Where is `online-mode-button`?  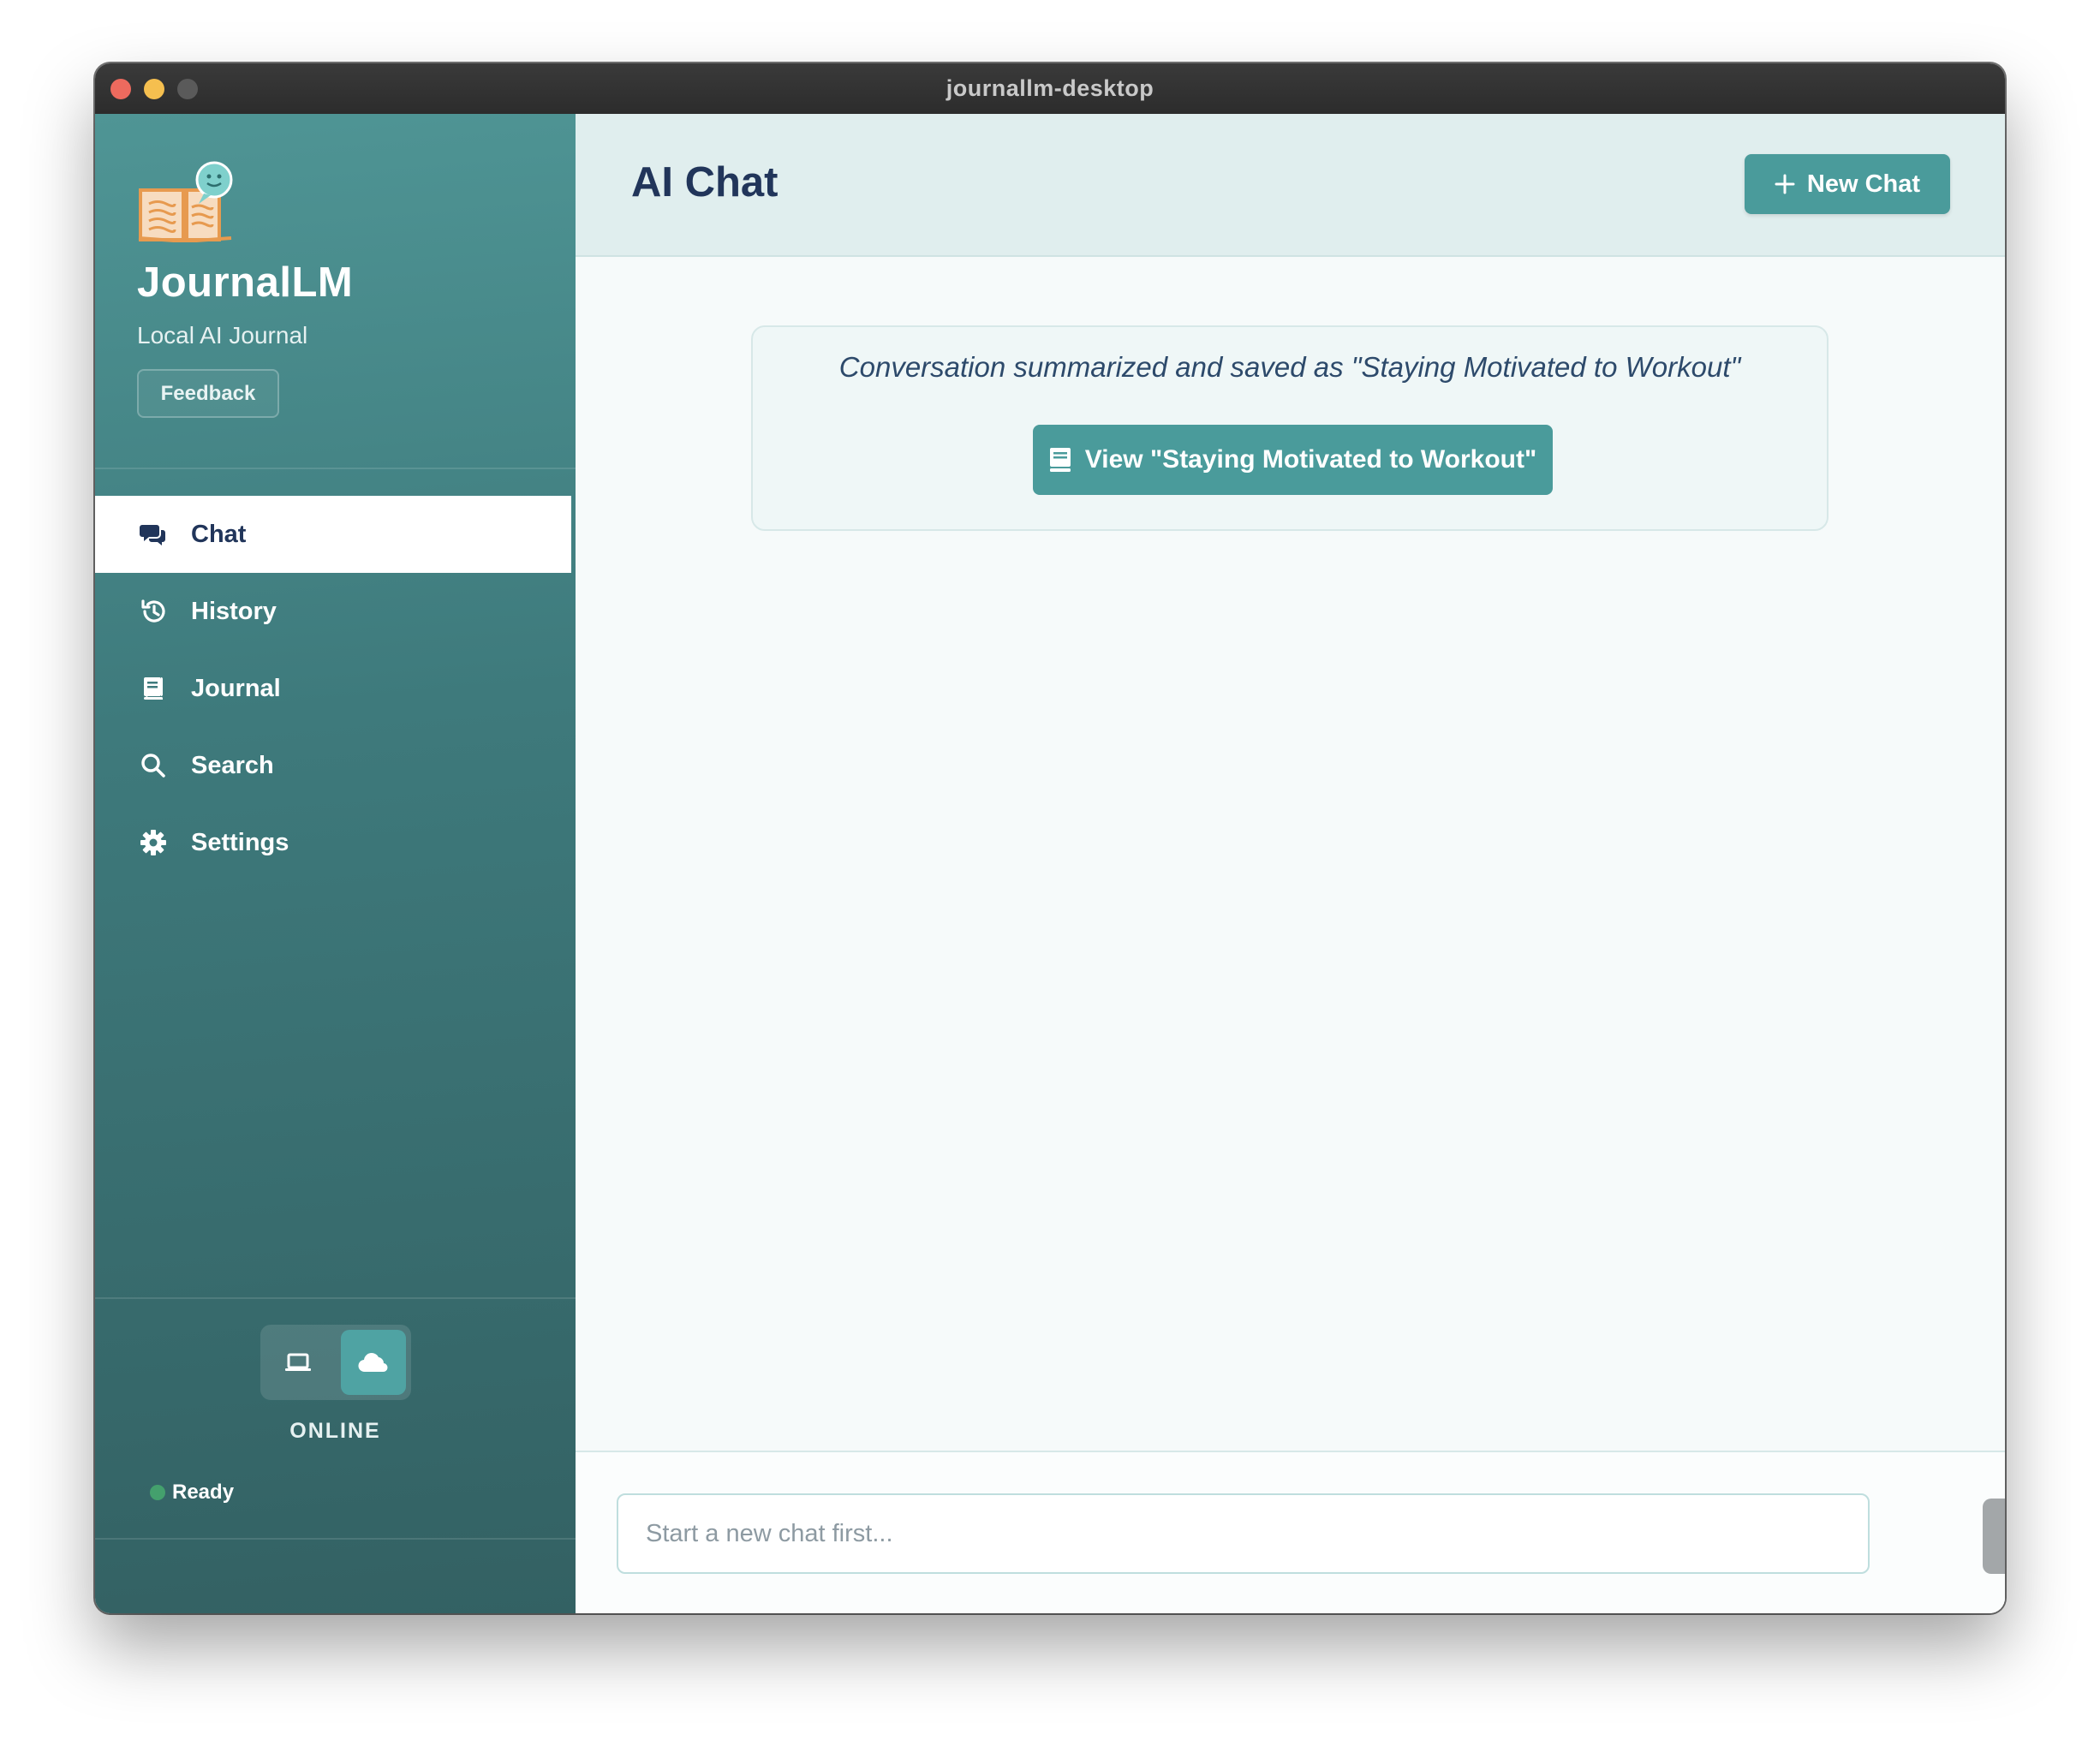 online-mode-button is located at coordinates (373, 1362).